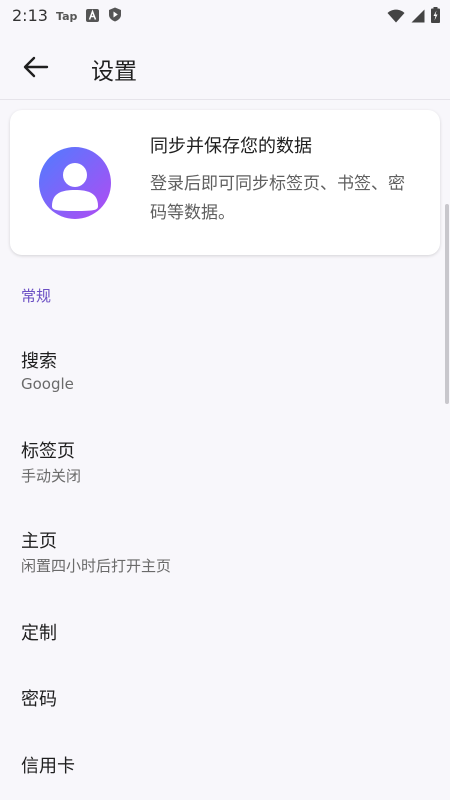 This screenshot has height=800, width=450. What do you see at coordinates (30, 15) in the screenshot?
I see `status-time: 2:13` at bounding box center [30, 15].